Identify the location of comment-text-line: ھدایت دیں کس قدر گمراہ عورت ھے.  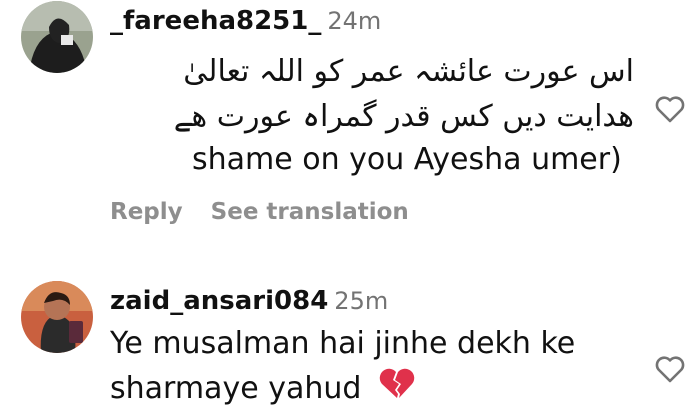
(403, 116).